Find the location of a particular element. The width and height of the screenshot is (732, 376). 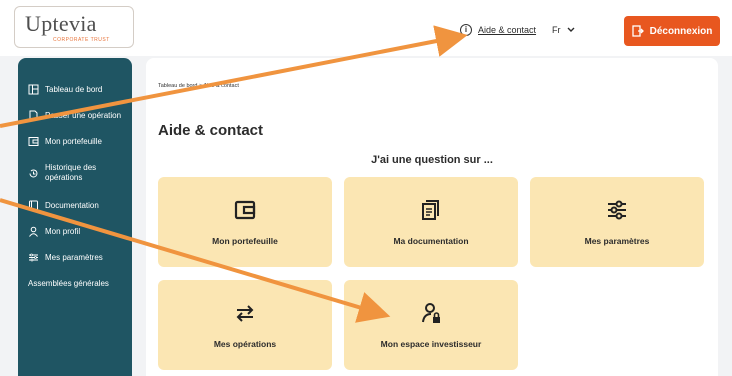

sidebar-item-portfolio: Mon portefeuille is located at coordinates (75, 141).